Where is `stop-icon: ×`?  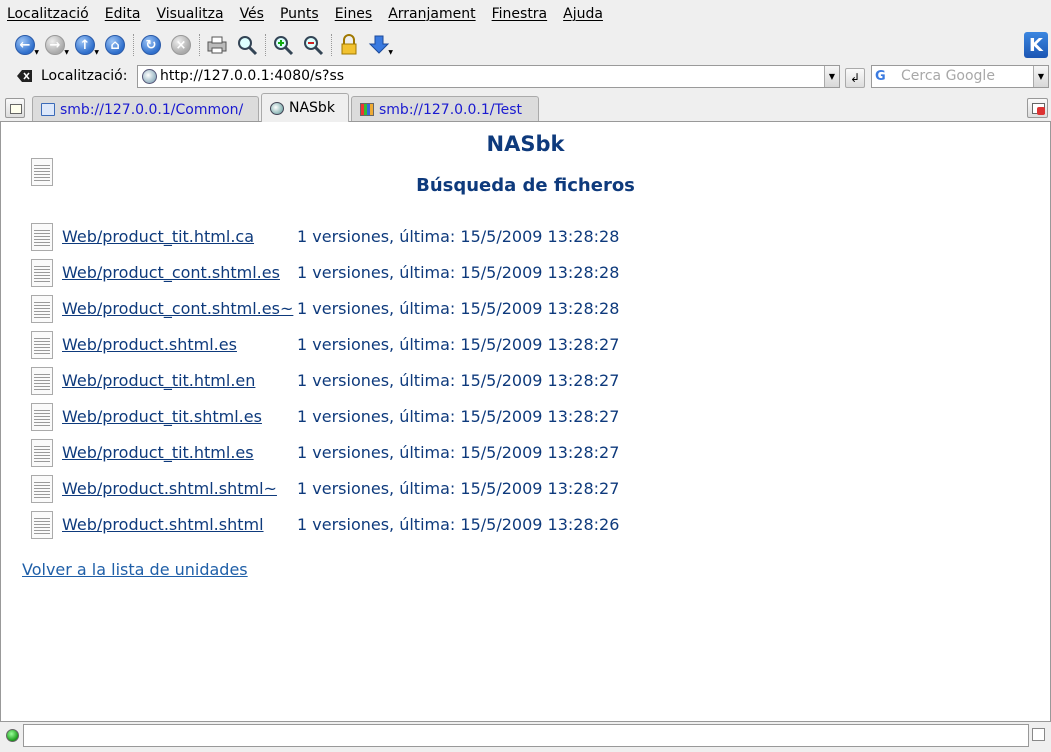
stop-icon: × is located at coordinates (181, 45).